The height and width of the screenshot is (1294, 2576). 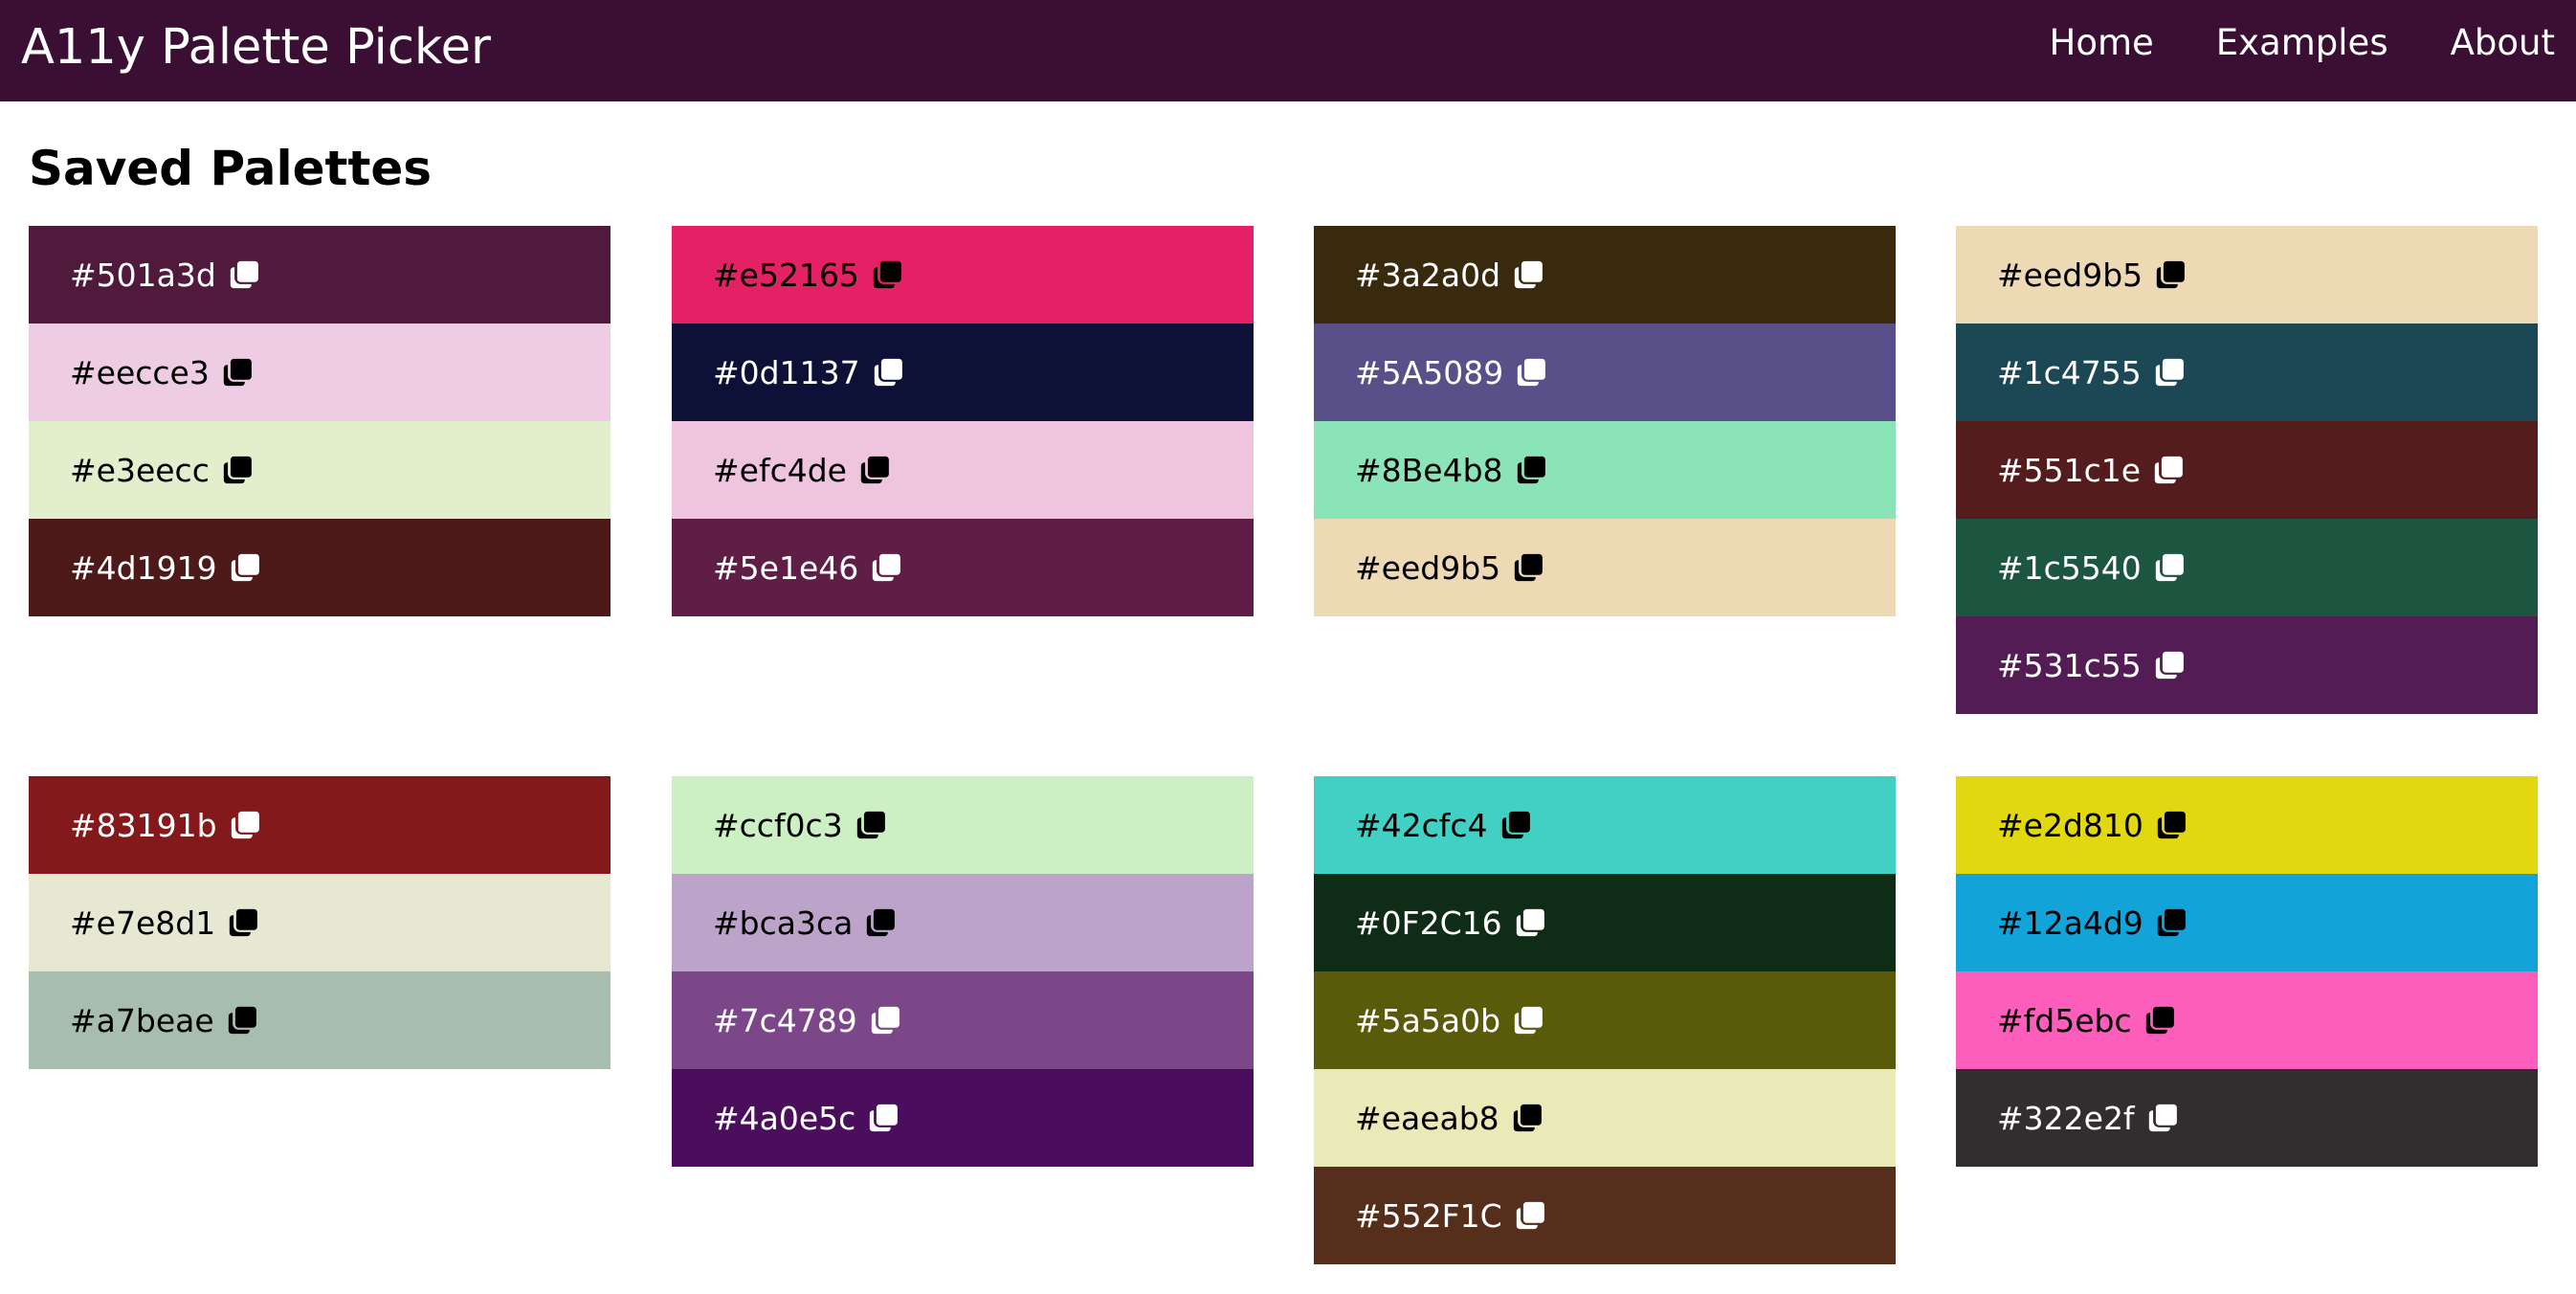 What do you see at coordinates (2247, 1020) in the screenshot?
I see `color-swatch: #fd5ebc` at bounding box center [2247, 1020].